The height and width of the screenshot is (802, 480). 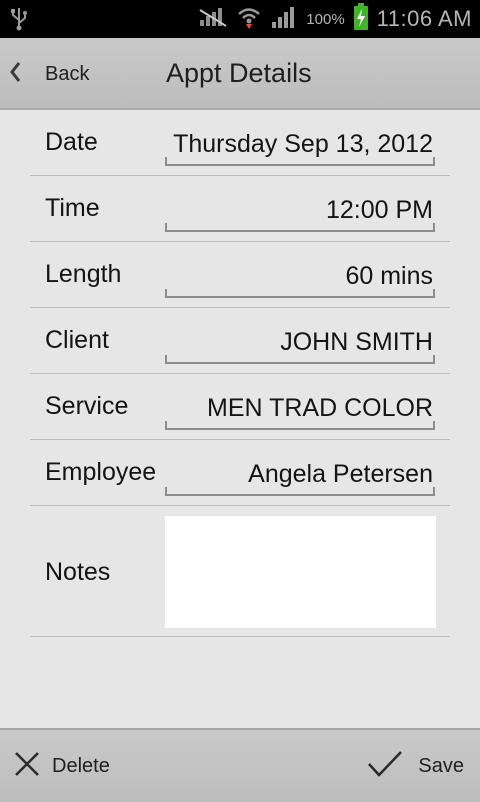 What do you see at coordinates (72, 208) in the screenshot?
I see `time-label: Time` at bounding box center [72, 208].